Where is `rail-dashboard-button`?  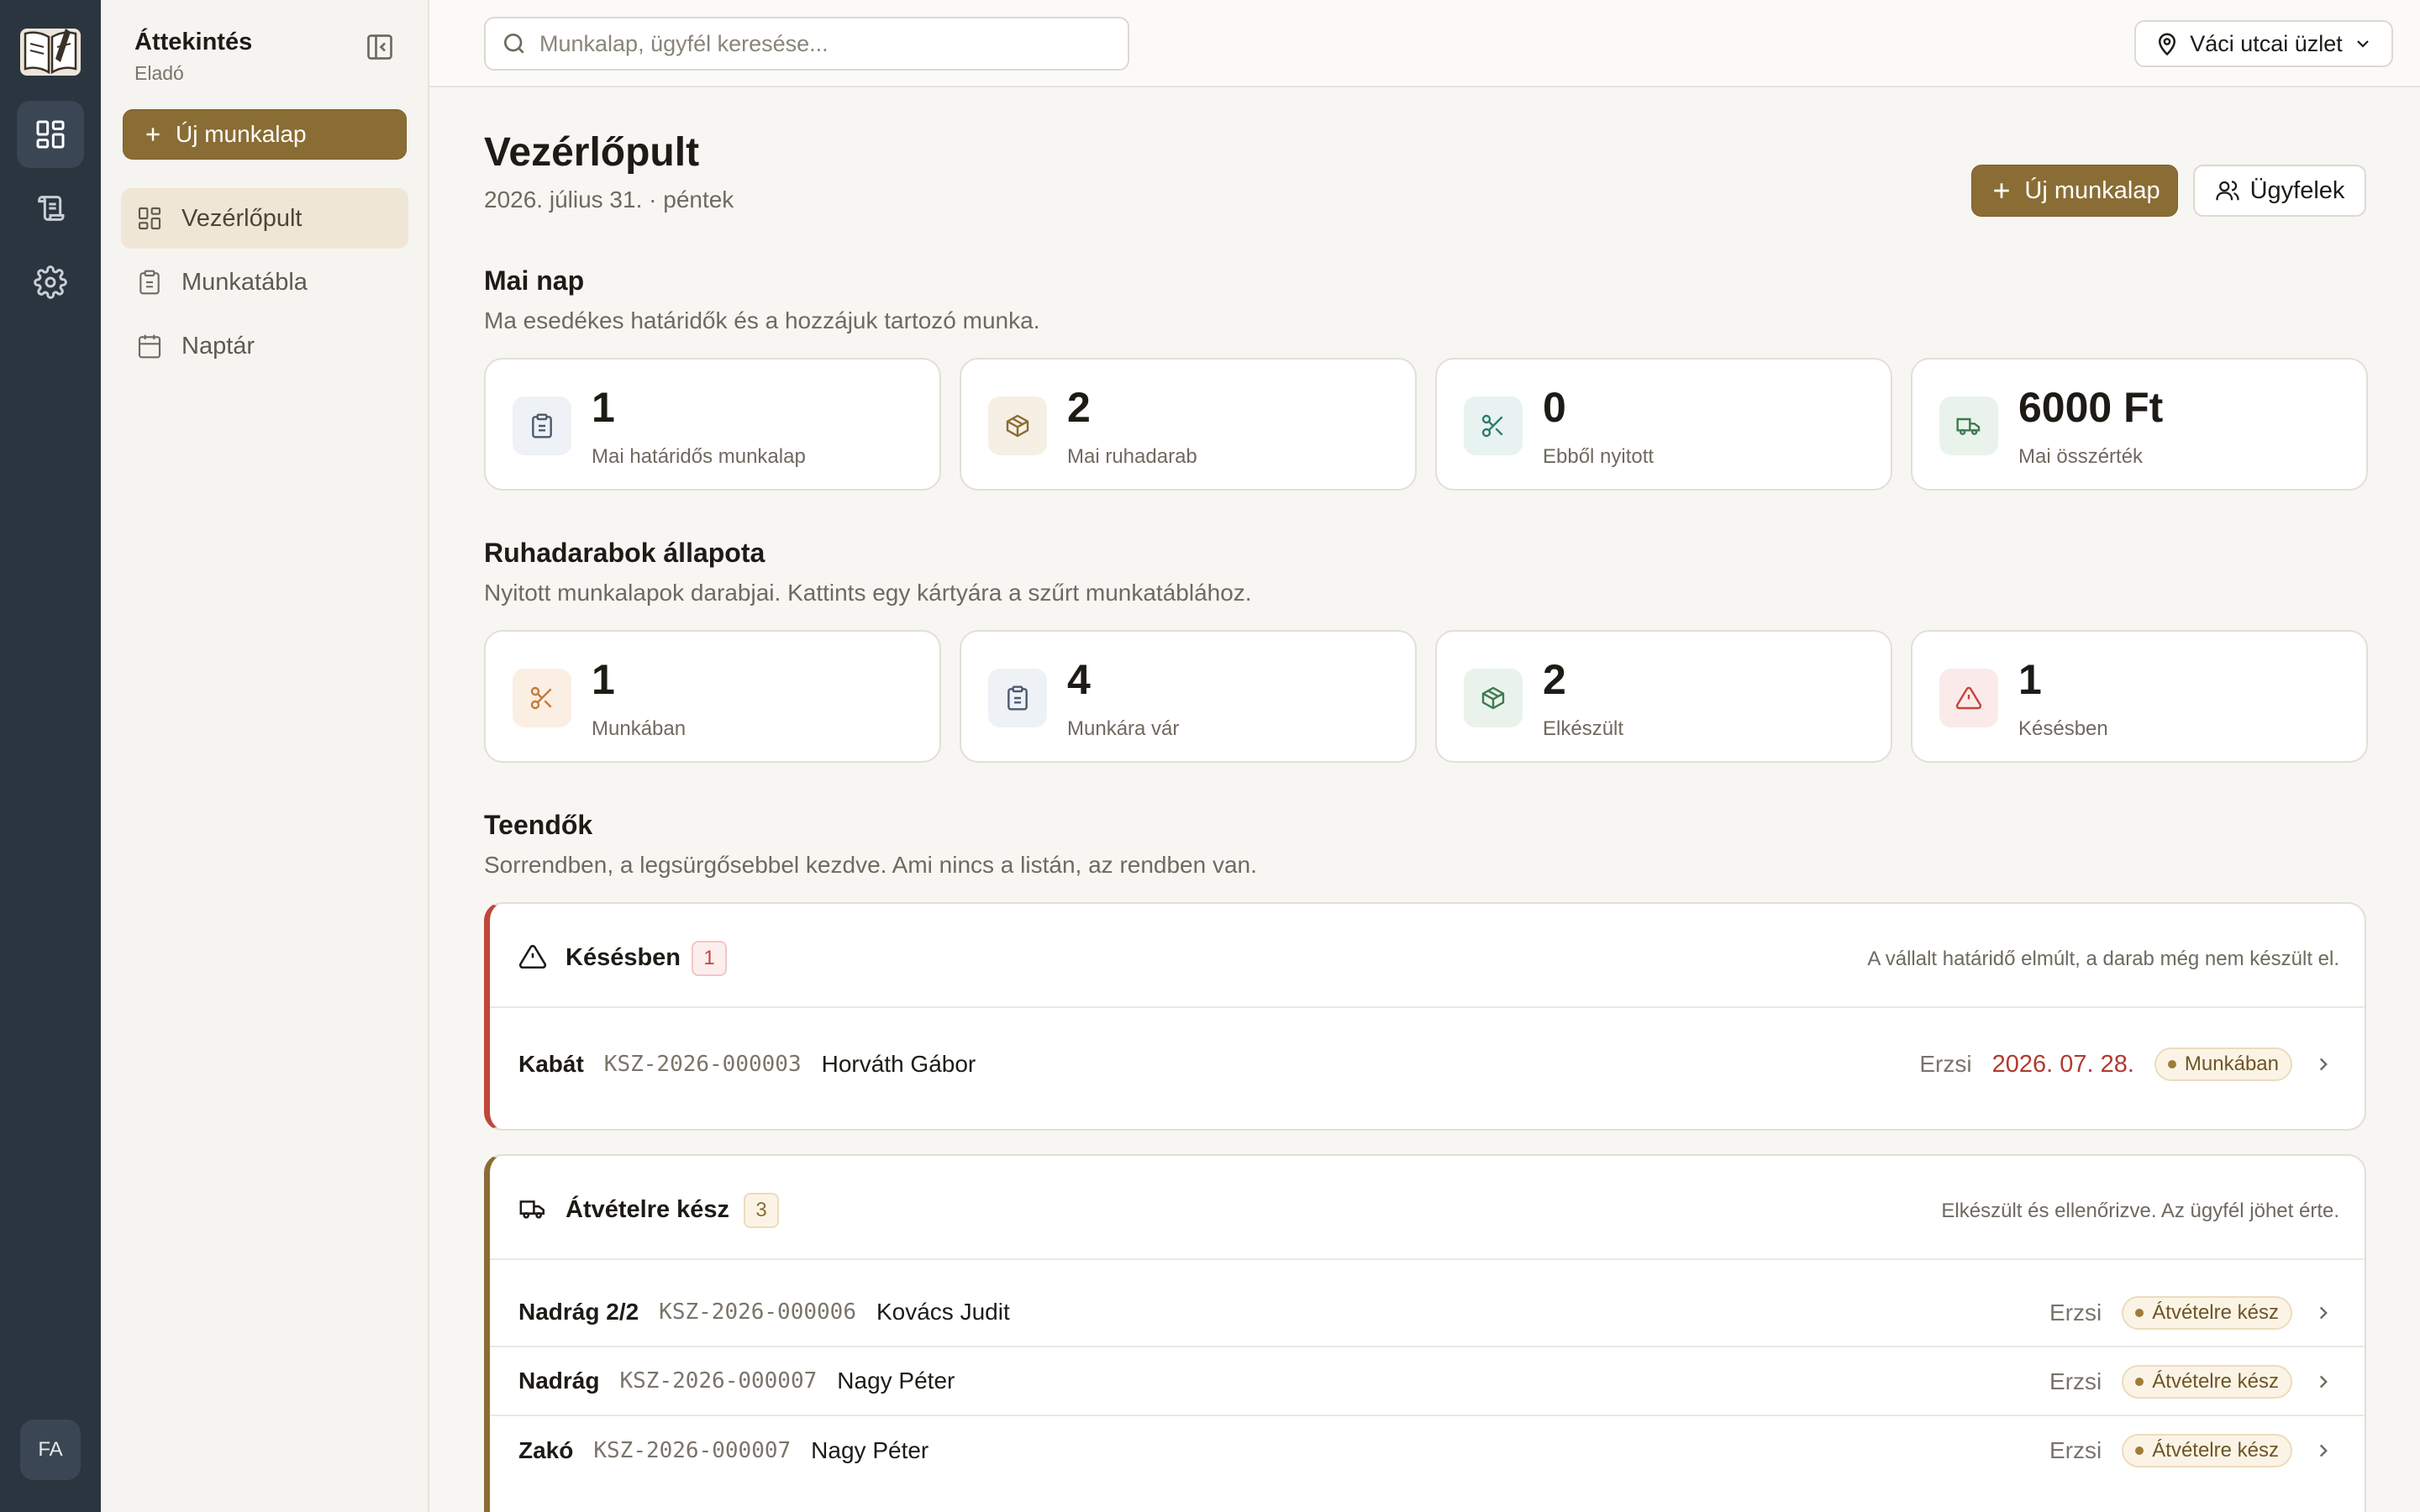
rail-dashboard-button is located at coordinates (51, 134).